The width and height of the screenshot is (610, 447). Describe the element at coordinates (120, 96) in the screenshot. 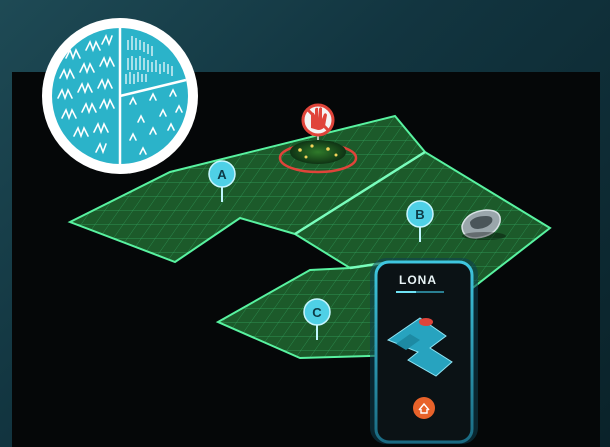

I see `grass-type-icon` at that location.